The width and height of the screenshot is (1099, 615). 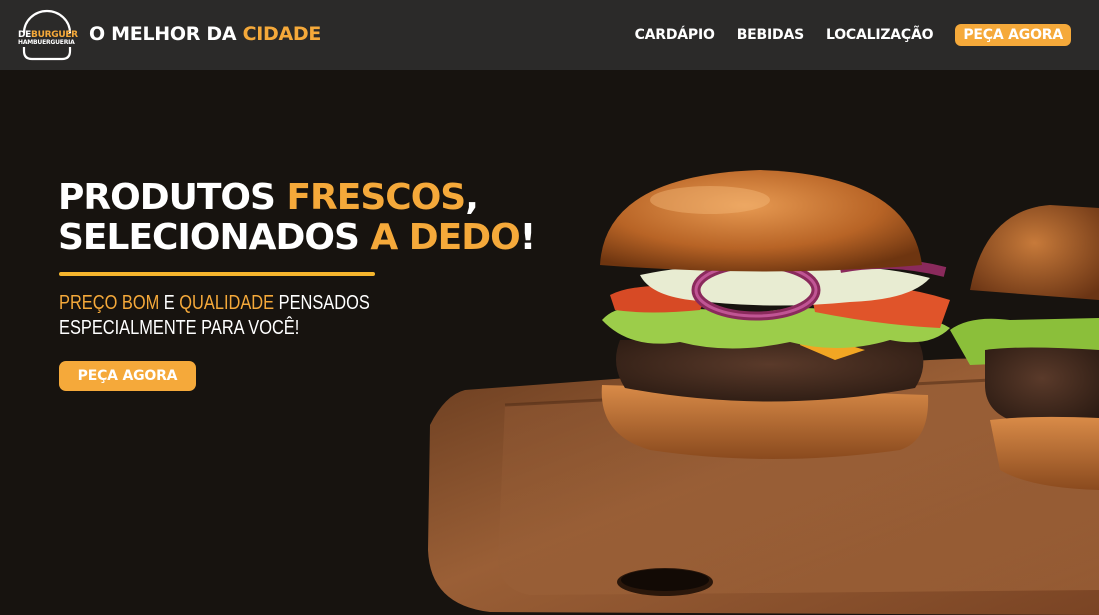 What do you see at coordinates (127, 376) in the screenshot?
I see `hero-order-button: PEÇA AGORA` at bounding box center [127, 376].